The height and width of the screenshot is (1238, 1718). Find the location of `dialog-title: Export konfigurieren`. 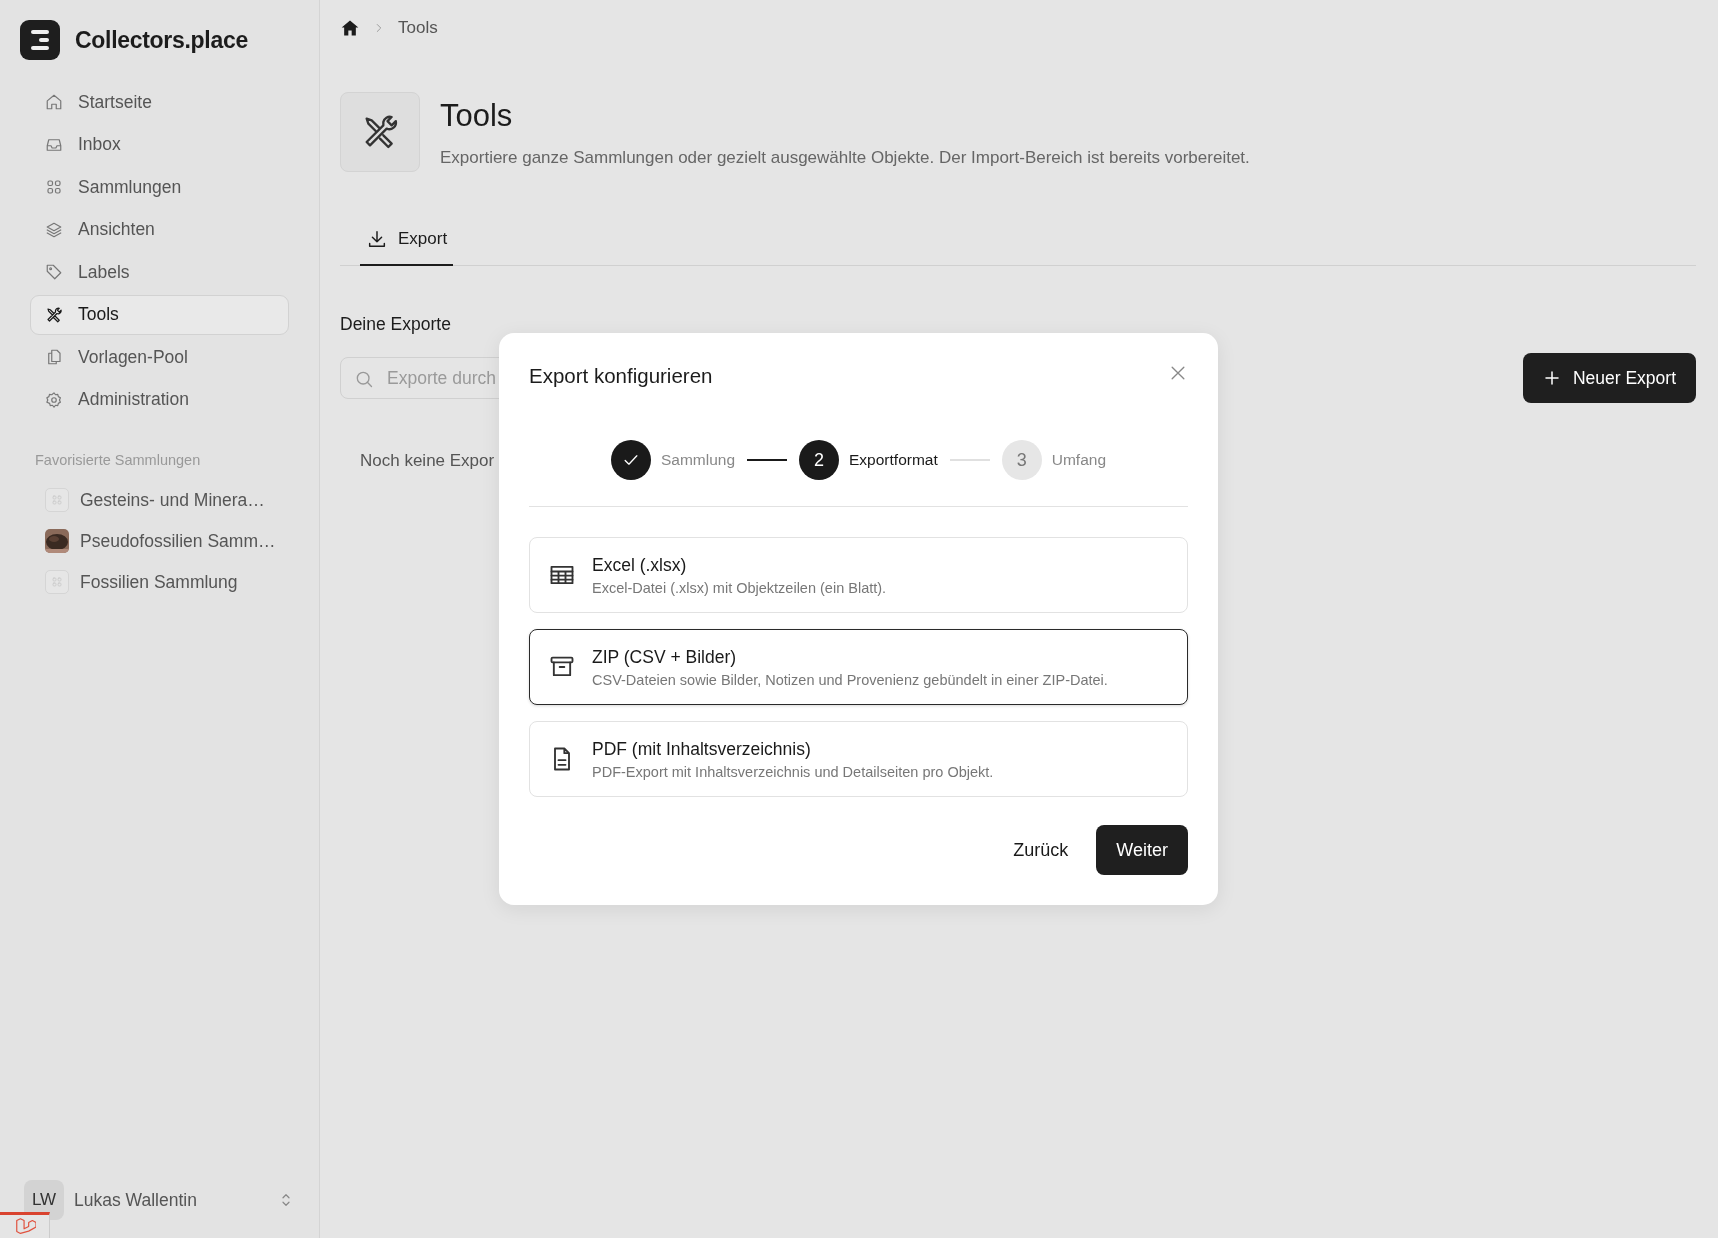

dialog-title: Export konfigurieren is located at coordinates (621, 376).